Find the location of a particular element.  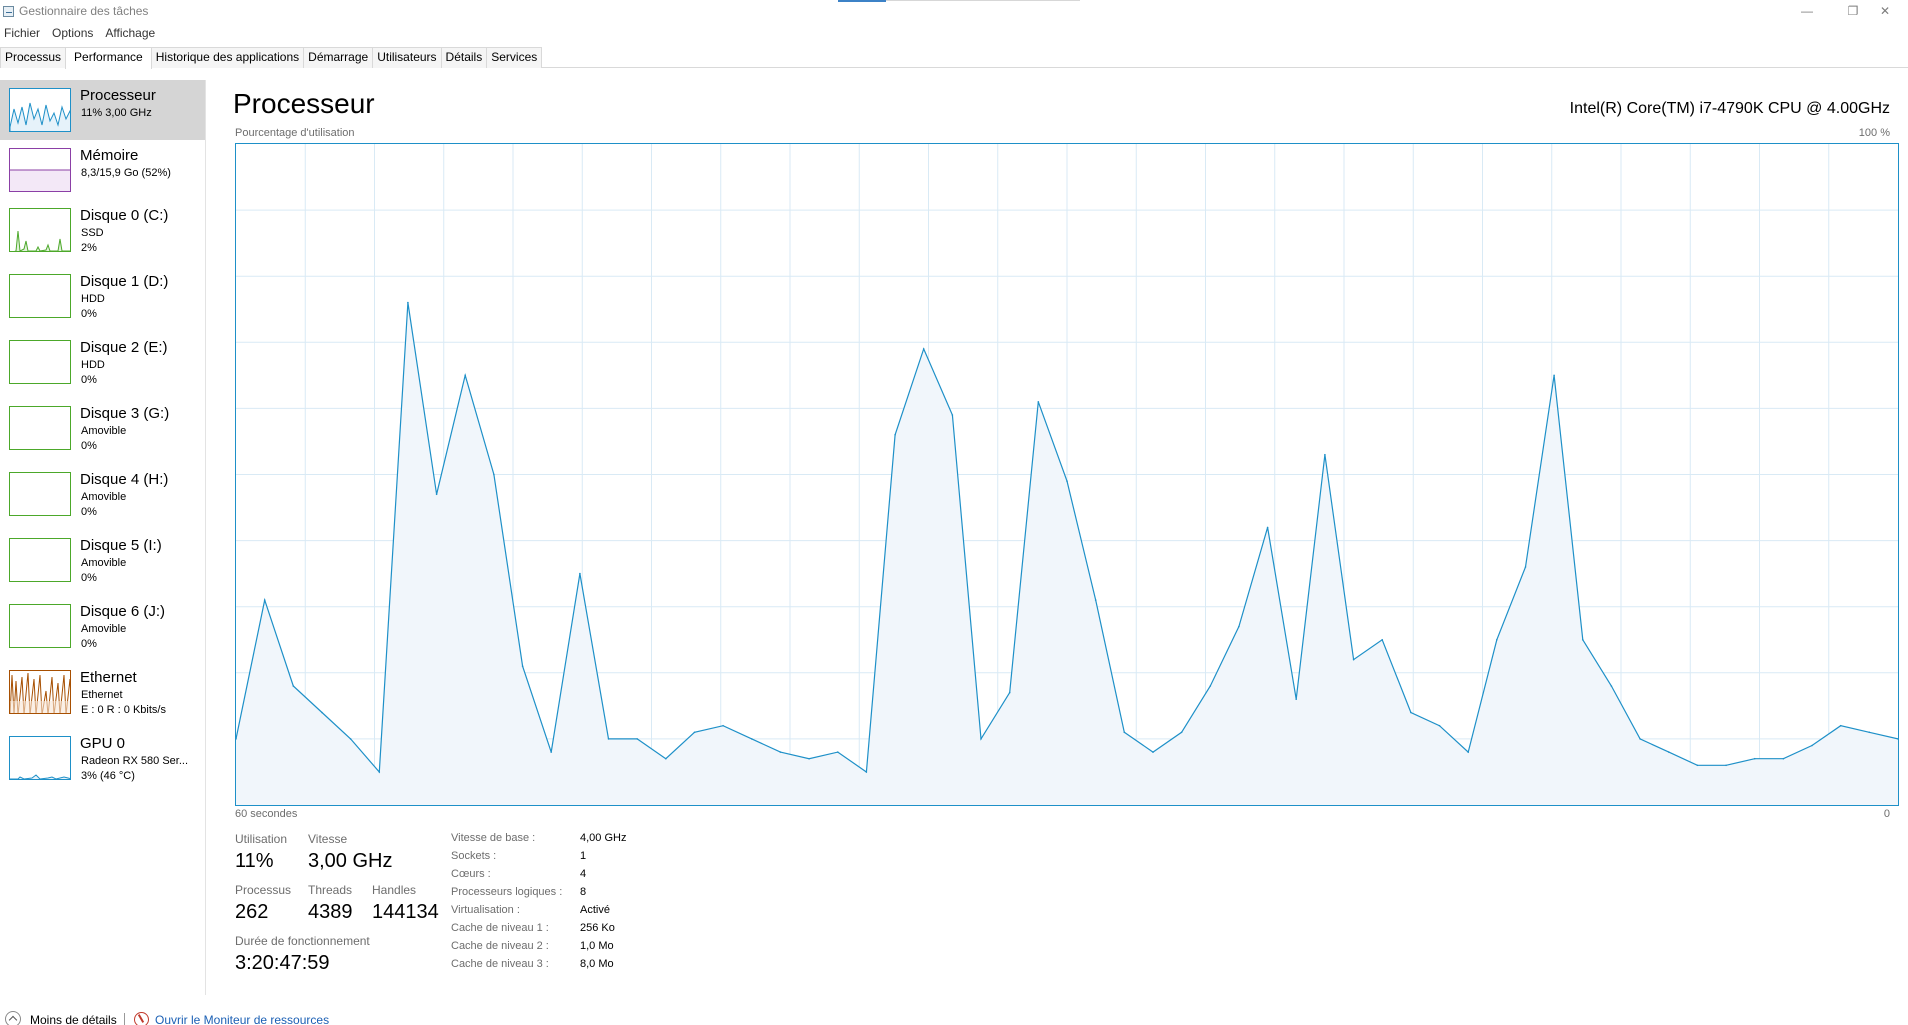

handles-label: Handles is located at coordinates (394, 890).